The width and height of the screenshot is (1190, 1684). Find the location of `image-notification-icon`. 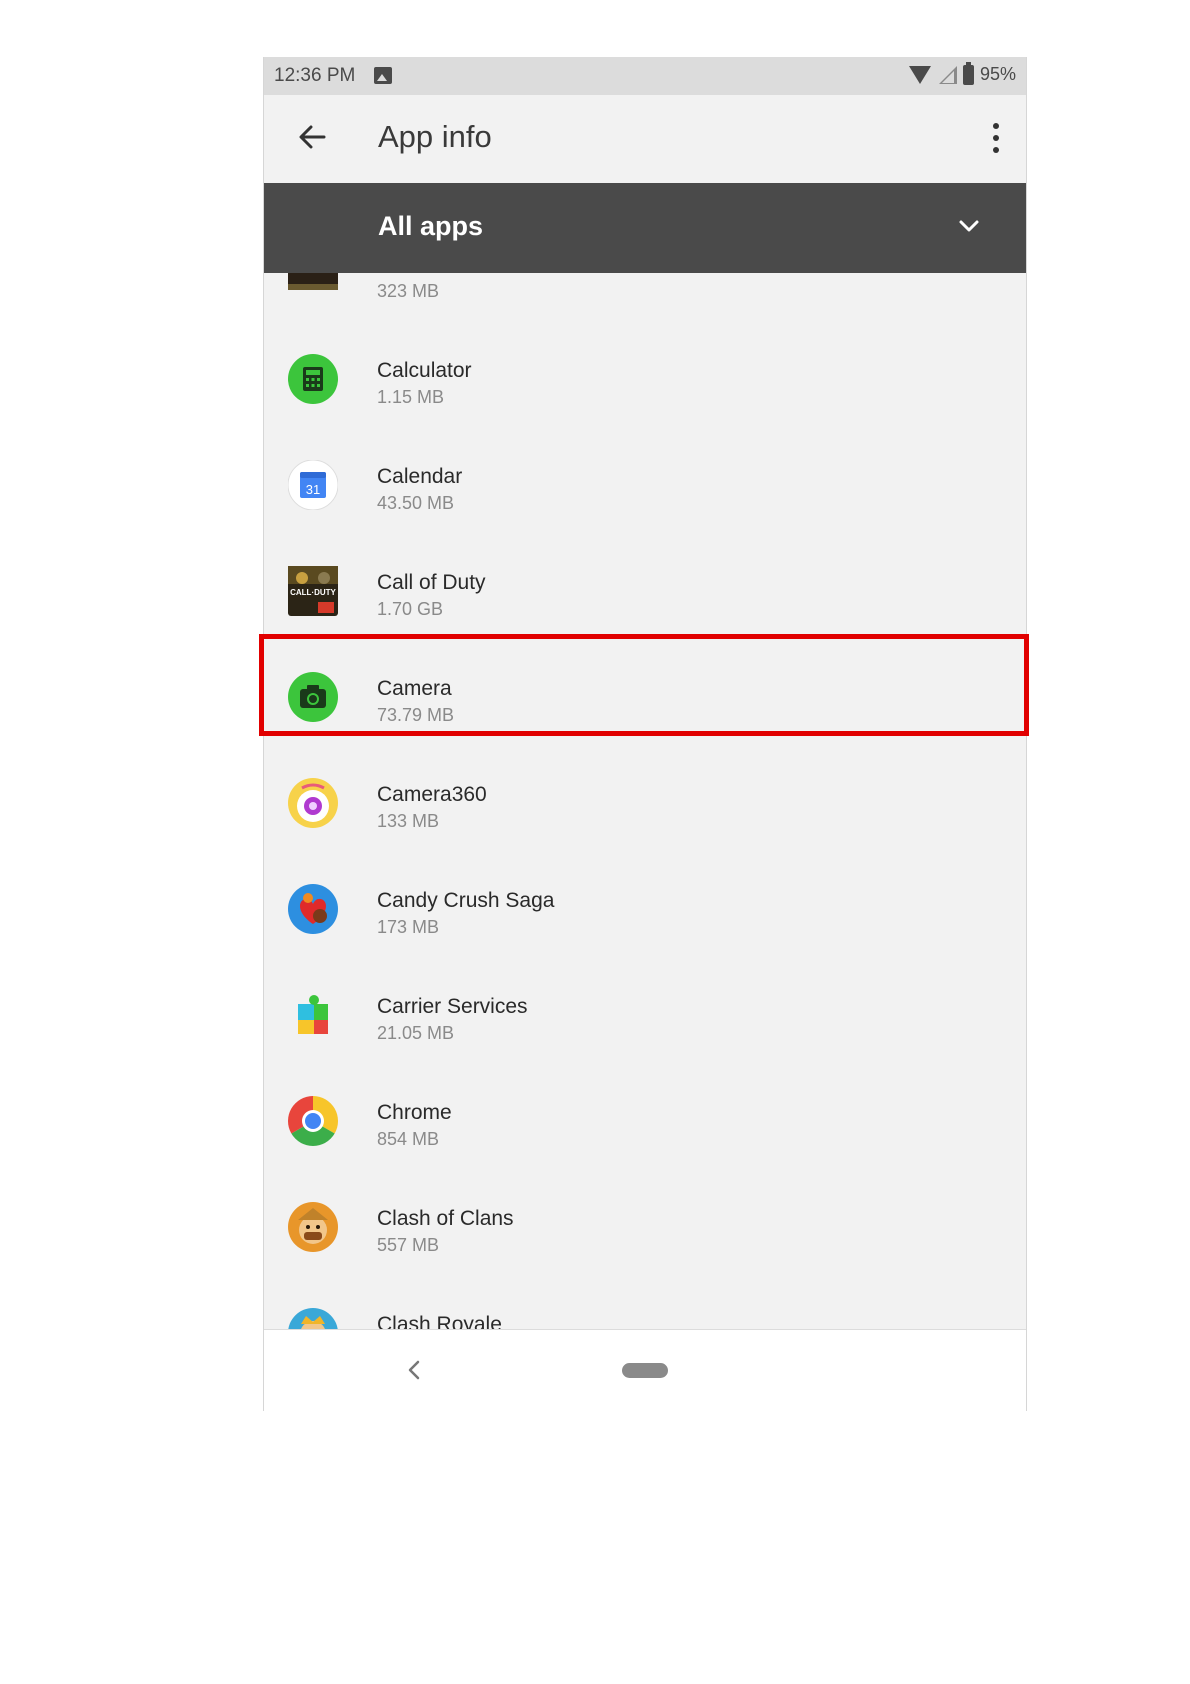

image-notification-icon is located at coordinates (383, 75).